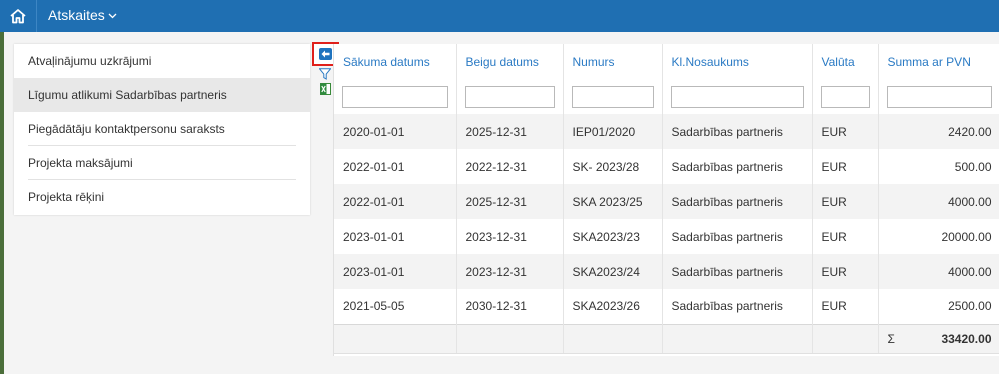 The image size is (999, 374). I want to click on cell-number: SKA2023/26, so click(613, 306).